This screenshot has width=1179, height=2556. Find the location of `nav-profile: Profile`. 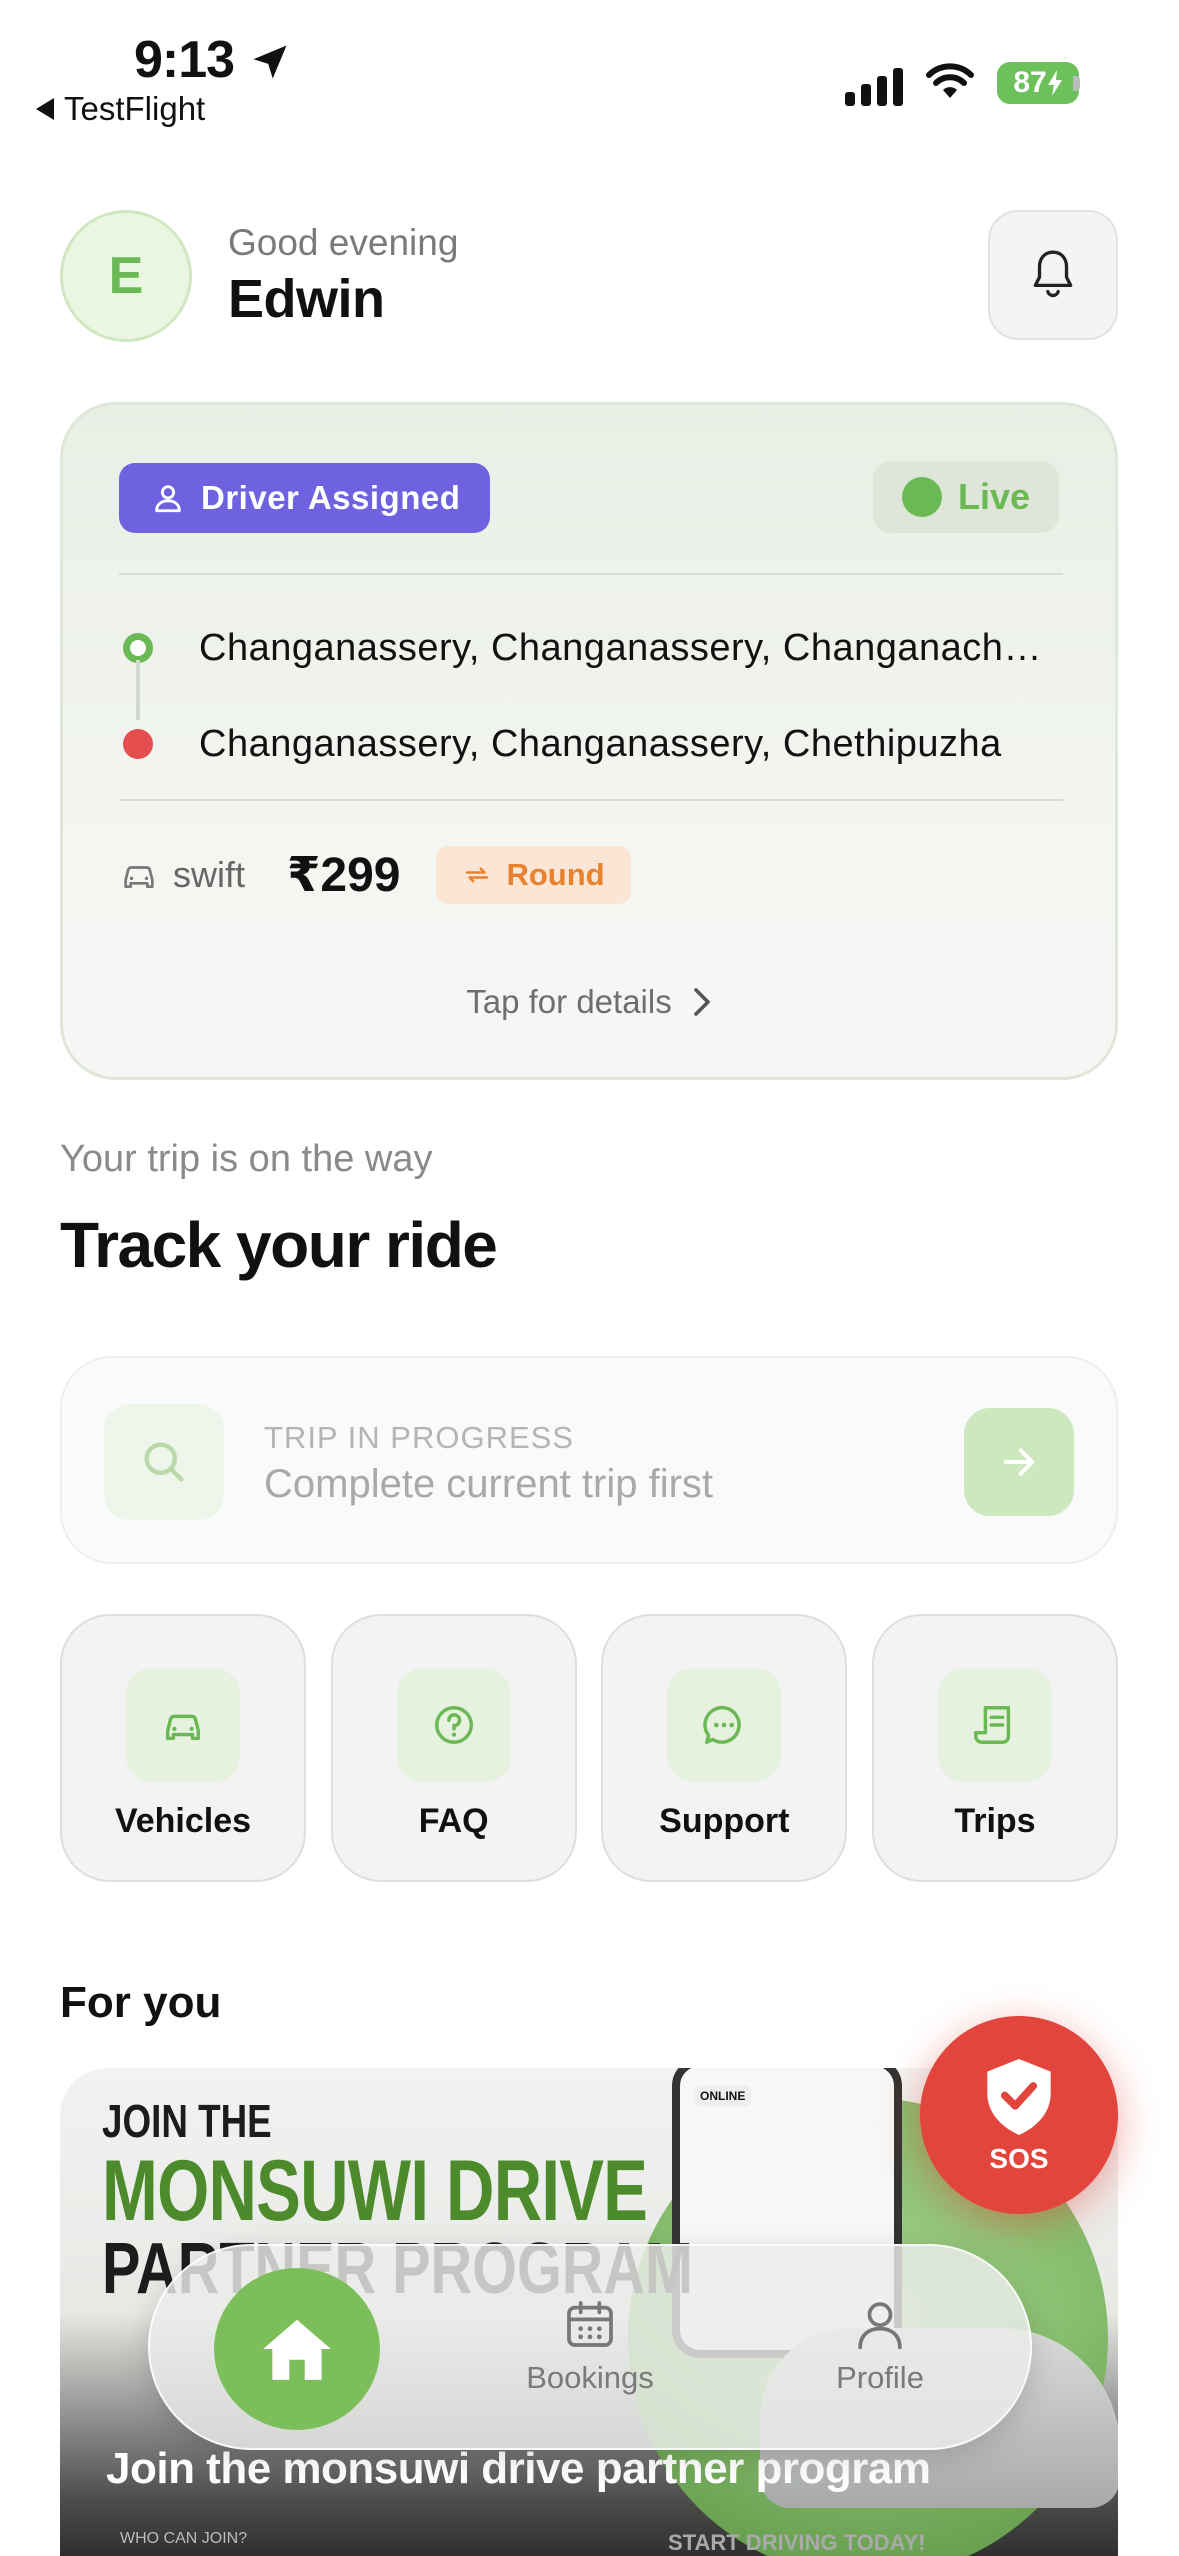

nav-profile: Profile is located at coordinates (880, 2346).